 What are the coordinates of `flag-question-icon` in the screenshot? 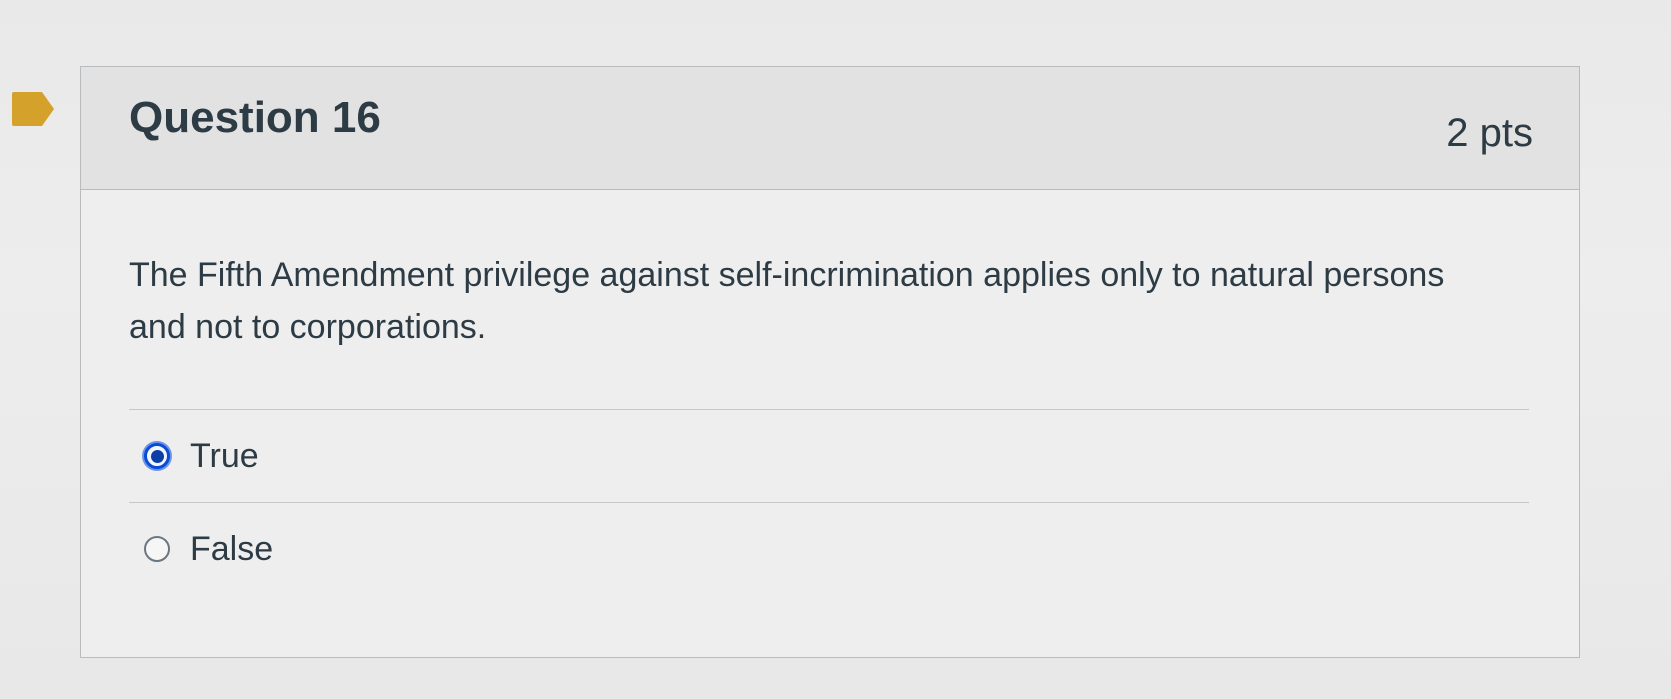 It's located at (33, 109).